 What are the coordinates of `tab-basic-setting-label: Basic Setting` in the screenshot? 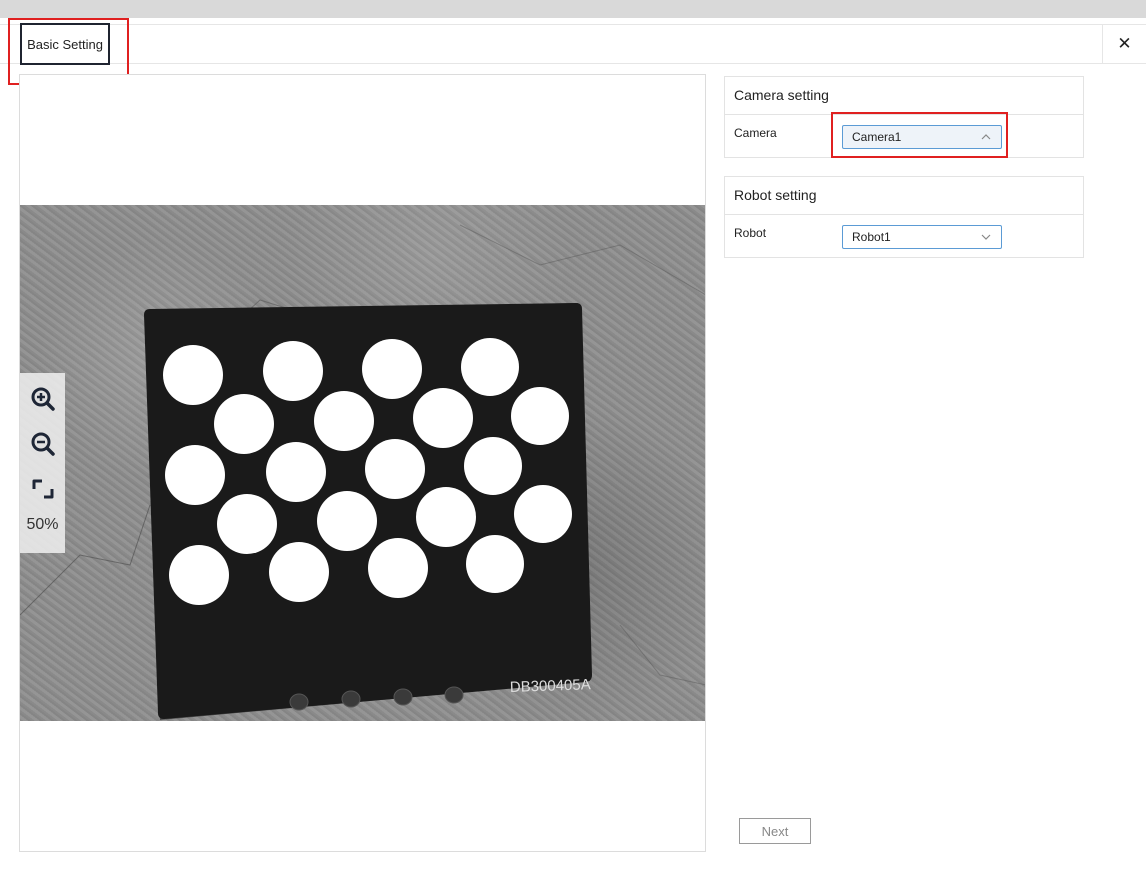 It's located at (65, 44).